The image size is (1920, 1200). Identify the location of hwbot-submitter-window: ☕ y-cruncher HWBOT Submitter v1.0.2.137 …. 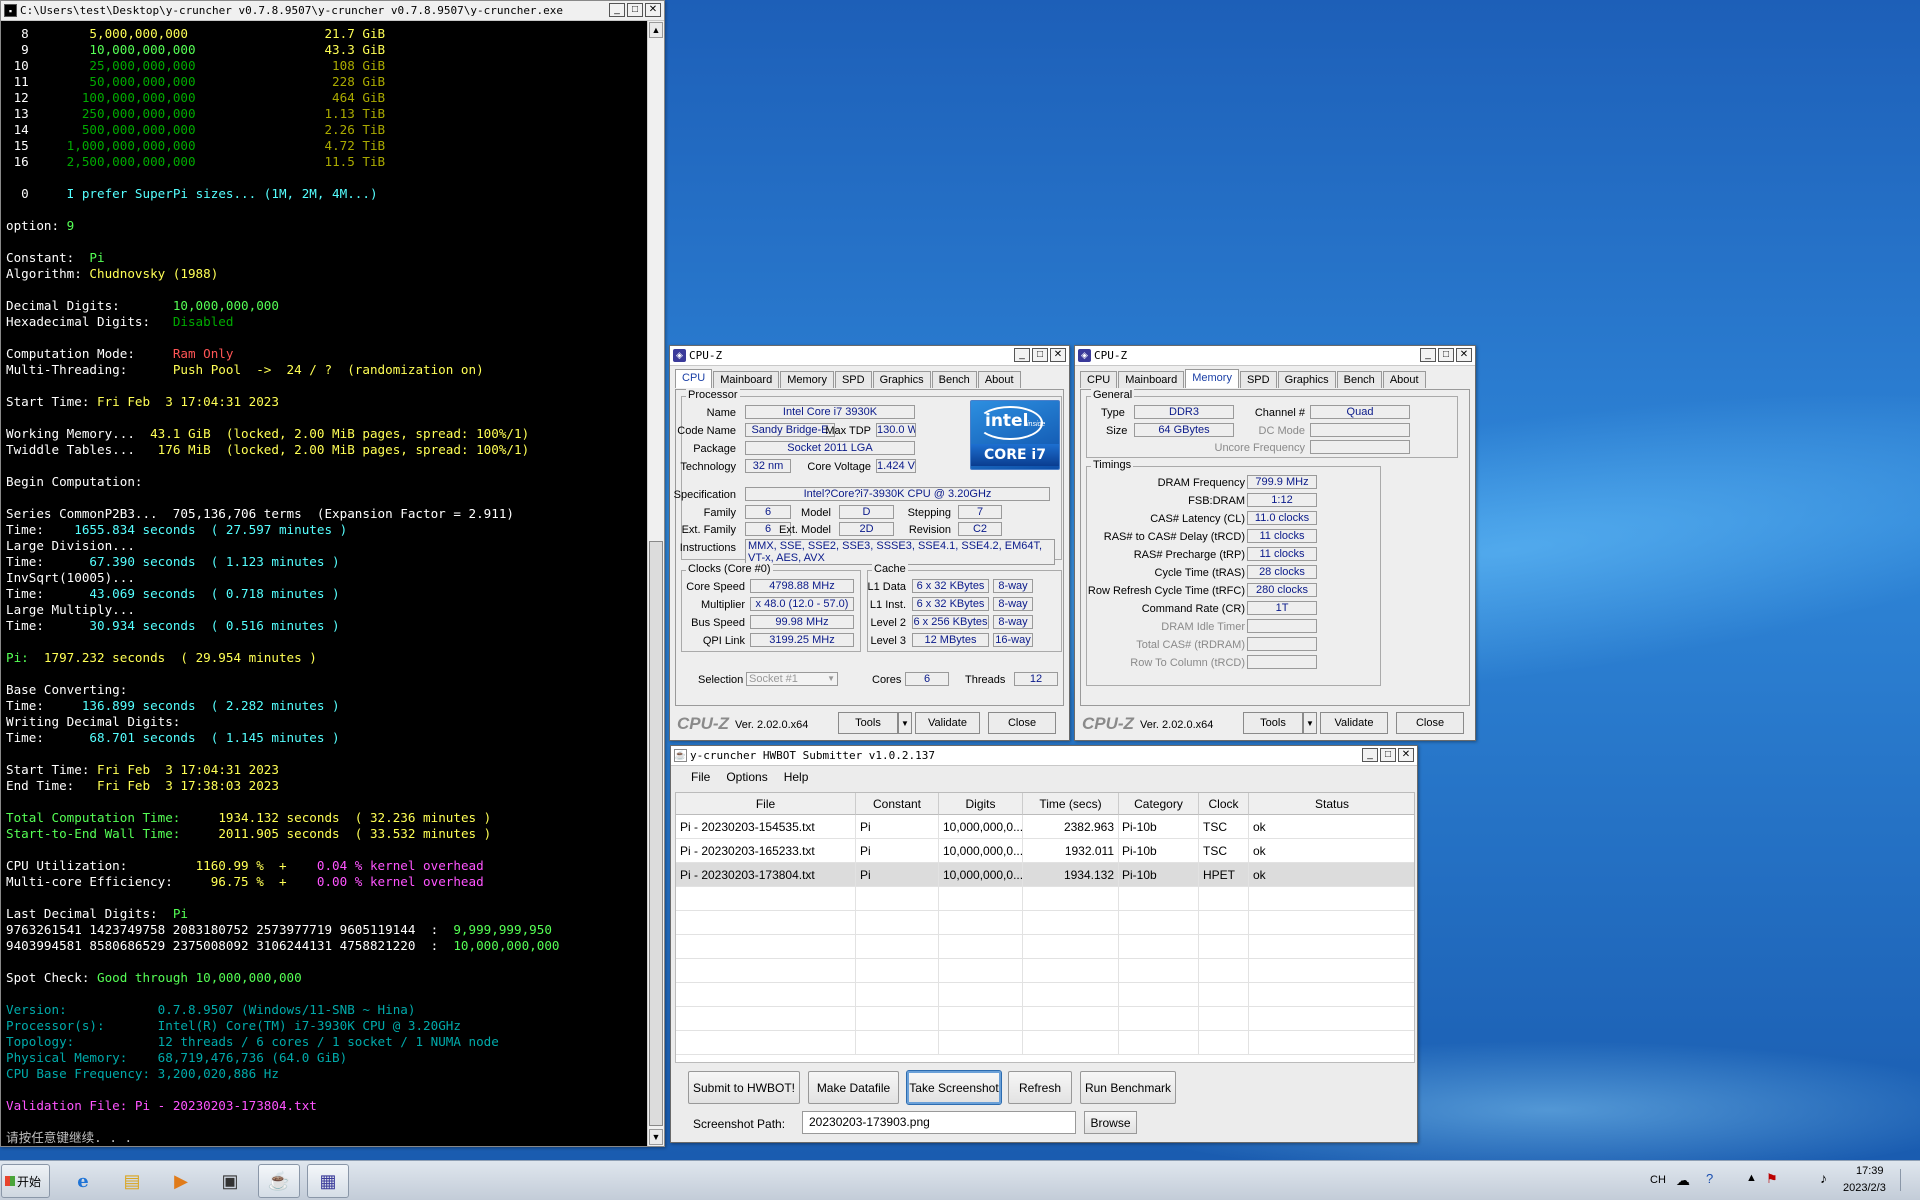
(1044, 944).